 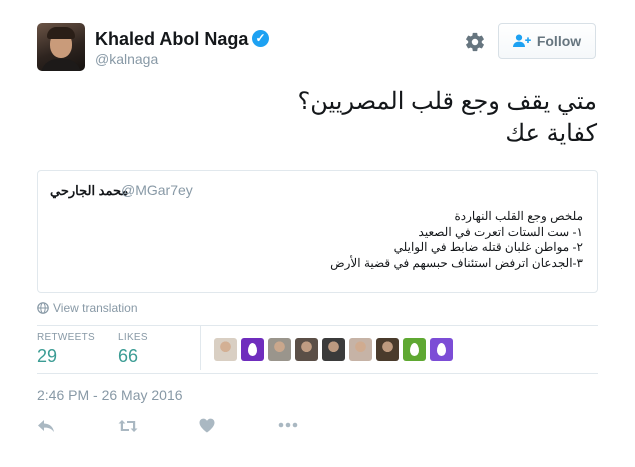 I want to click on quoted-tweet-line: ٢- مواطن غلبان قتله ضابط في الوايلي, so click(x=488, y=247).